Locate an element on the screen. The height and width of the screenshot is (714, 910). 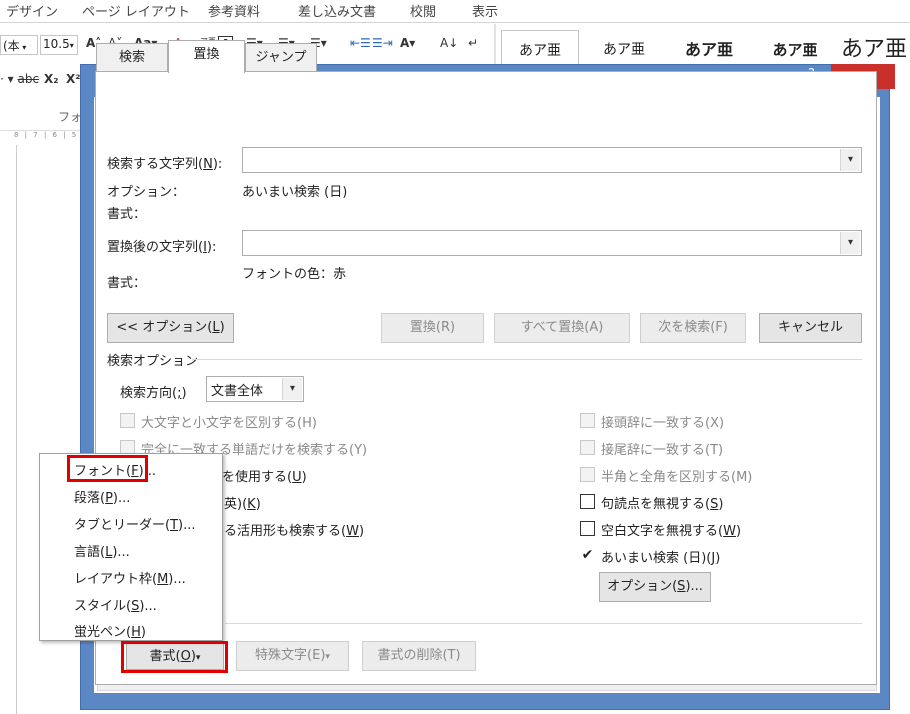
replace-label: 置換後の文字列(I): is located at coordinates (161, 245).